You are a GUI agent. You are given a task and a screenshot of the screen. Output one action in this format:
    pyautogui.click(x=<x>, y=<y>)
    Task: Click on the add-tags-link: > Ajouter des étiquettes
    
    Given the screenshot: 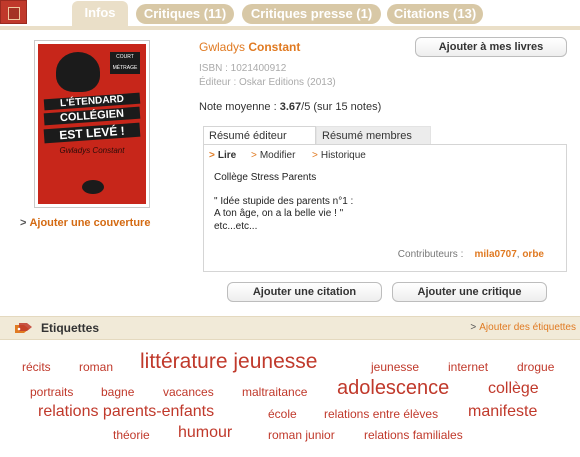 What is the action you would take?
    pyautogui.click(x=523, y=327)
    